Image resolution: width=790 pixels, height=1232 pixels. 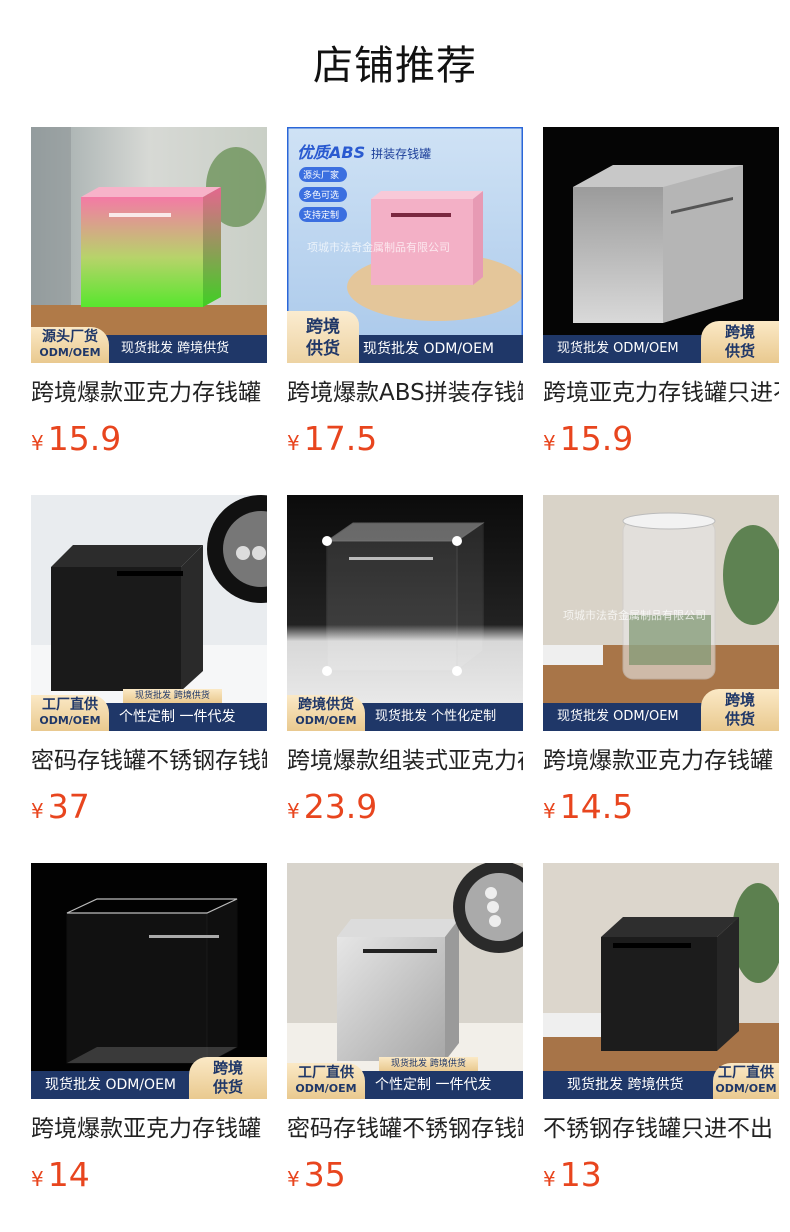 I want to click on promo-heading: 优质ABS 拼装存钱罐, so click(x=364, y=152).